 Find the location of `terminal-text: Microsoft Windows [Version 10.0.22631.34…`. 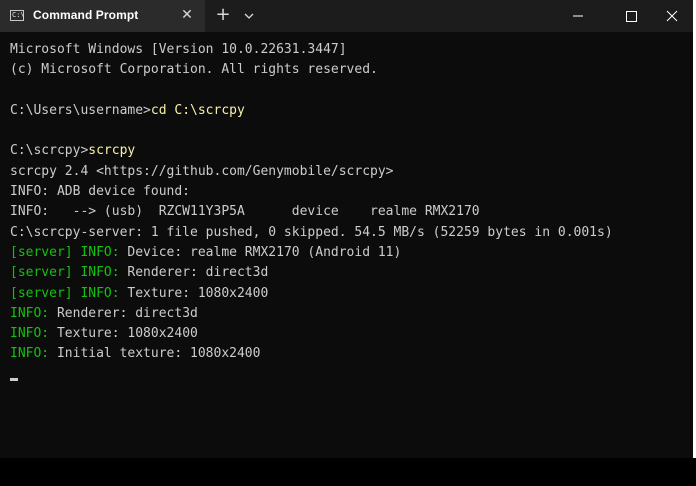

terminal-text: Microsoft Windows [Version 10.0.22631.34… is located at coordinates (178, 49).